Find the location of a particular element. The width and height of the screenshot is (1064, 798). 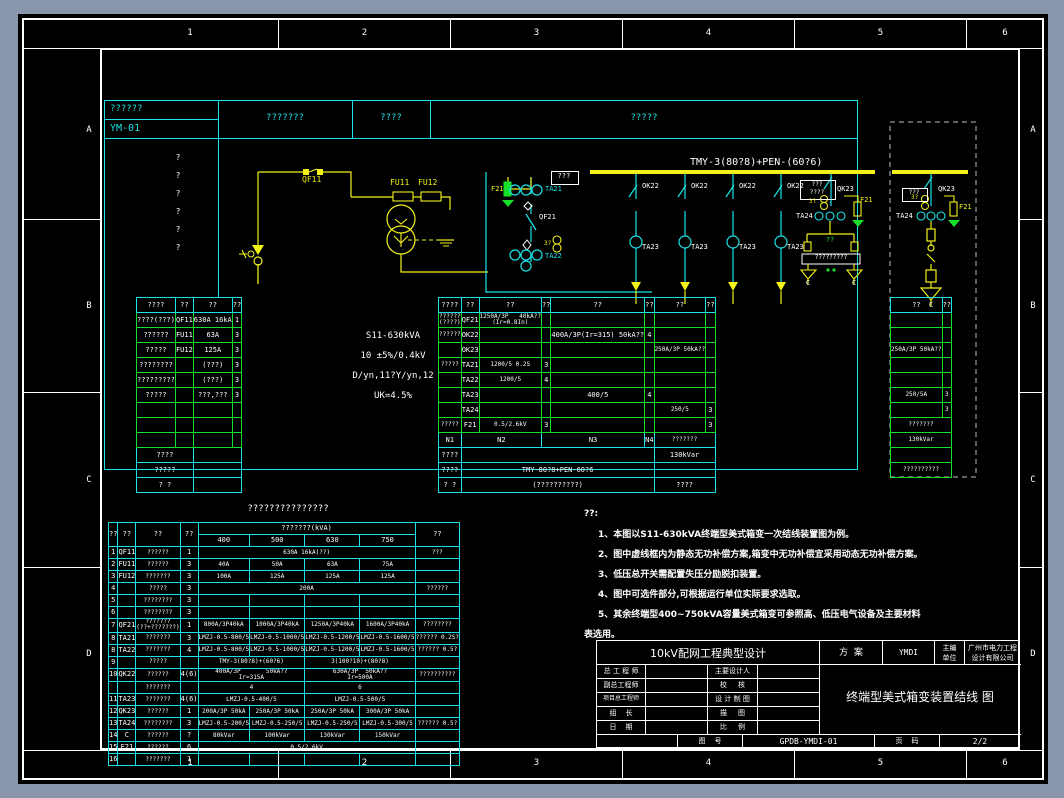

table-row: 2 FU11?????? 3 40A 50A 63A 75A is located at coordinates (284, 564).